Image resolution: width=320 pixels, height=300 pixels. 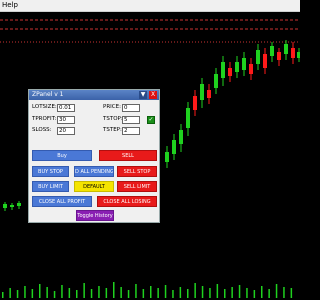 I want to click on lotsize-label: LOTSIZE:, so click(x=44, y=107).